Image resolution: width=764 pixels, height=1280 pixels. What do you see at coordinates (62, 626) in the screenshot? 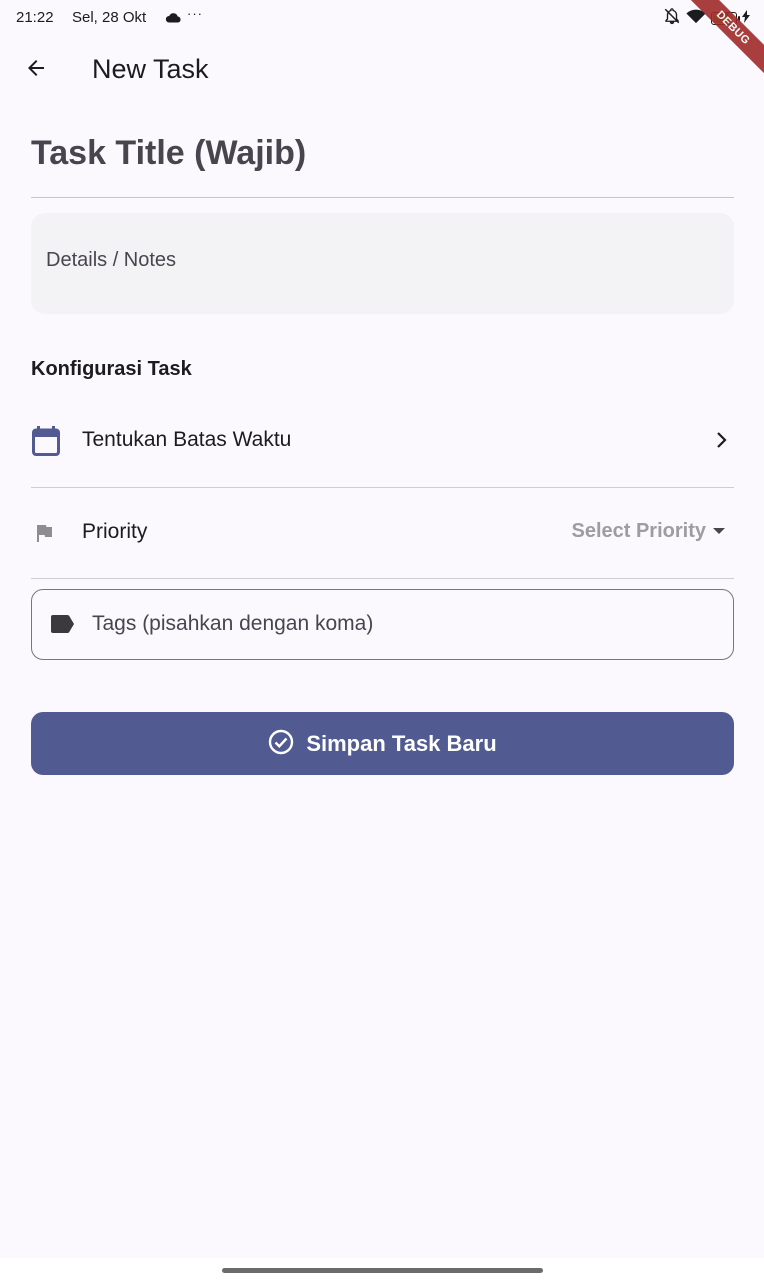
I see `label-icon` at bounding box center [62, 626].